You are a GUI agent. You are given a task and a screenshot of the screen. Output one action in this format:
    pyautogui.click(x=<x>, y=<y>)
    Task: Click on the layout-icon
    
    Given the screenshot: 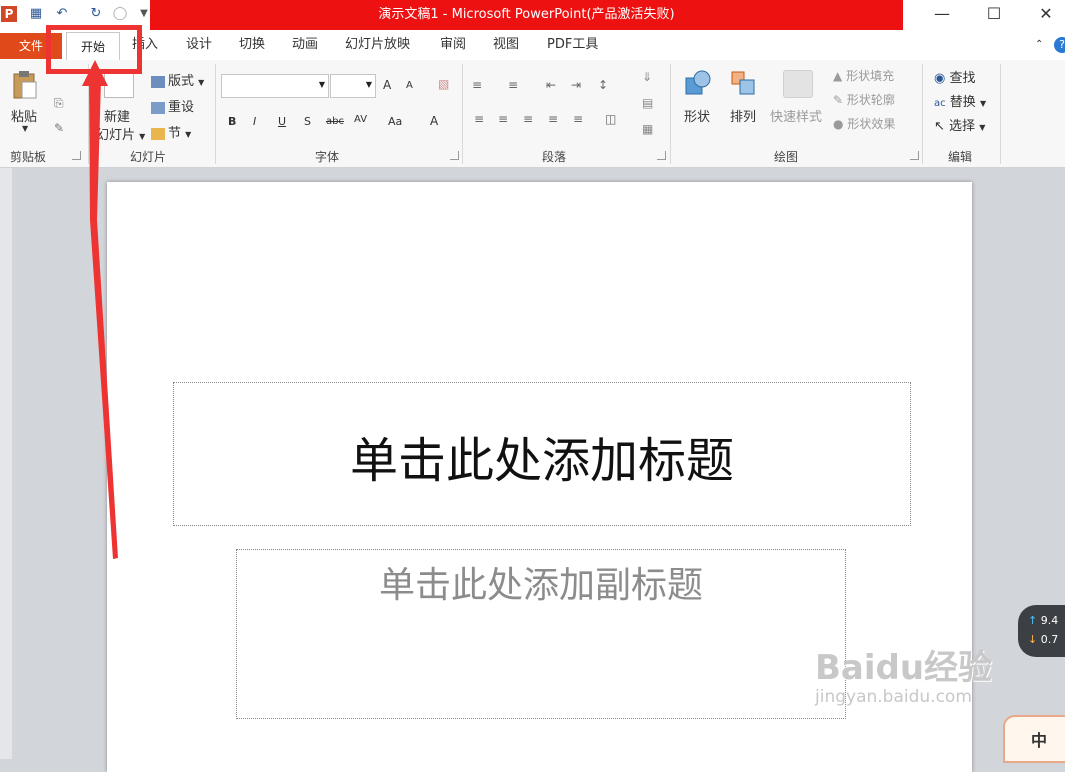 What is the action you would take?
    pyautogui.click(x=158, y=81)
    